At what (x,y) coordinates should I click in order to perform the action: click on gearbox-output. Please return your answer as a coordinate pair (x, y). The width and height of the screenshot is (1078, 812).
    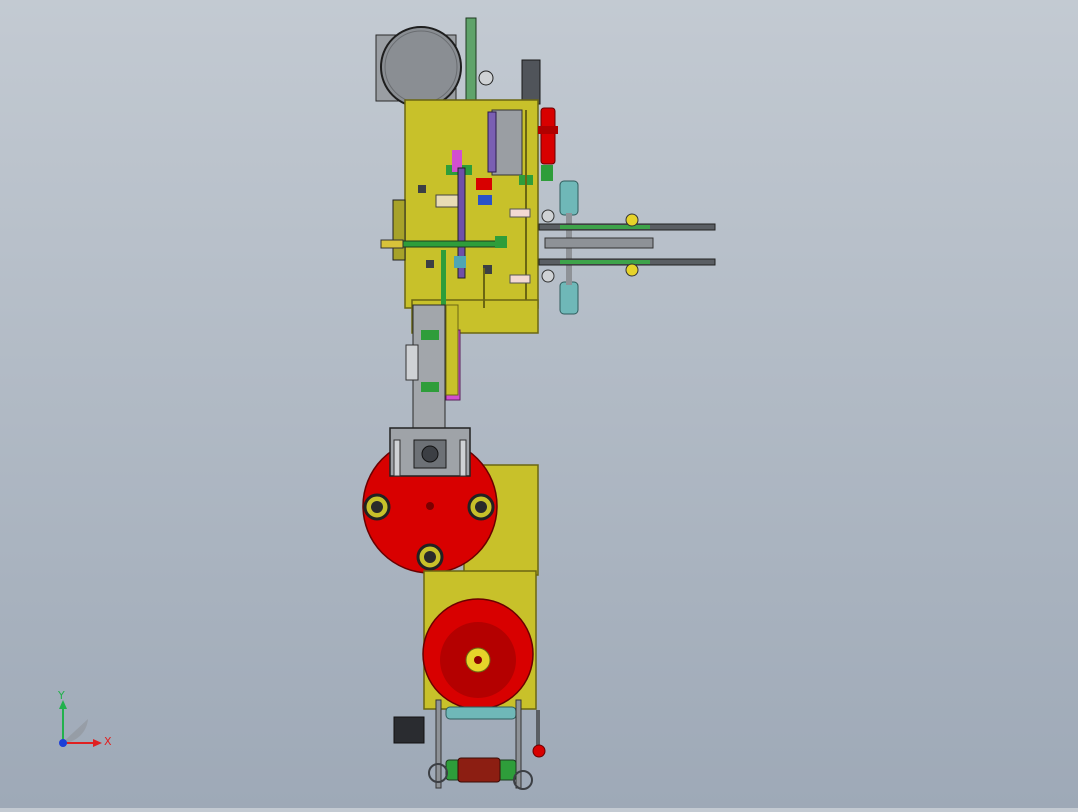
    Looking at the image, I should click on (430, 454).